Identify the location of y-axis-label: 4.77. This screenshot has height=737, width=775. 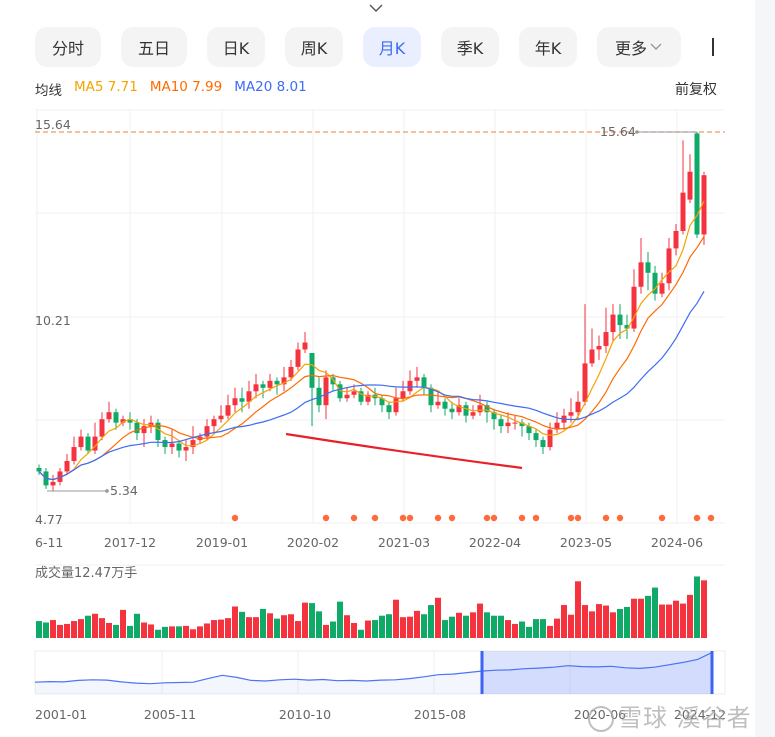
(49, 519).